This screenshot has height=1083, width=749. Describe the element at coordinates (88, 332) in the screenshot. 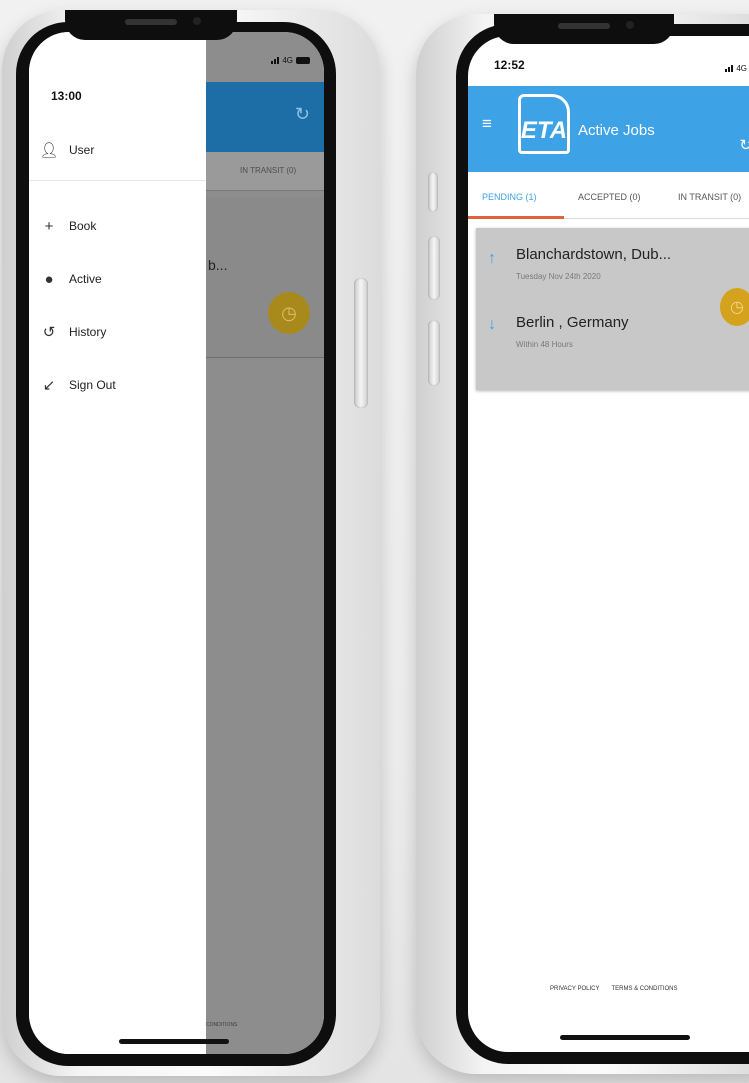

I see `drawer-item-label: History` at that location.